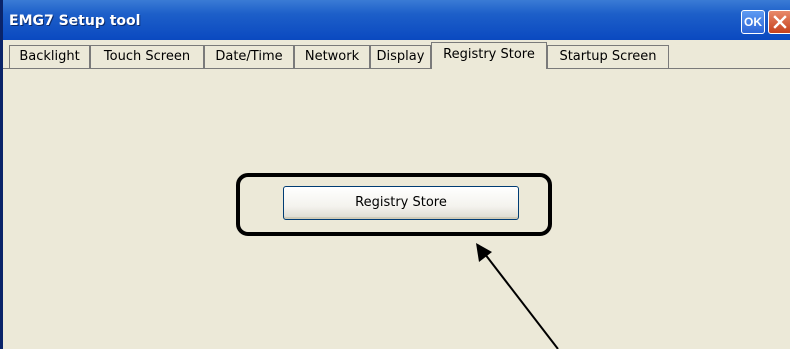  Describe the element at coordinates (49, 56) in the screenshot. I see `tab-backlight: Backlight` at that location.